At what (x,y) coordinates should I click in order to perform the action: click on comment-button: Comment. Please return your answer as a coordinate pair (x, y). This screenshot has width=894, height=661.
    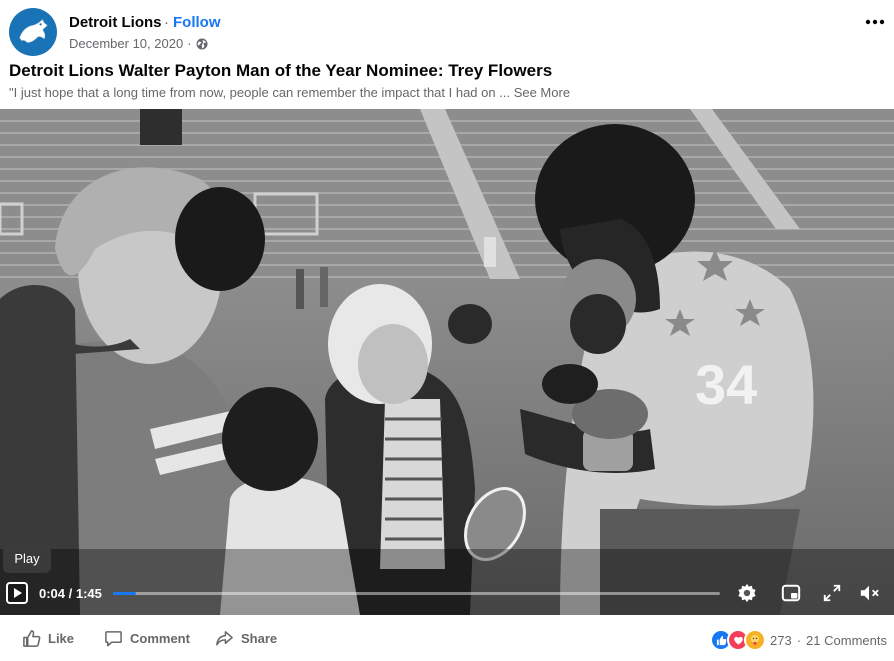
    Looking at the image, I should click on (147, 638).